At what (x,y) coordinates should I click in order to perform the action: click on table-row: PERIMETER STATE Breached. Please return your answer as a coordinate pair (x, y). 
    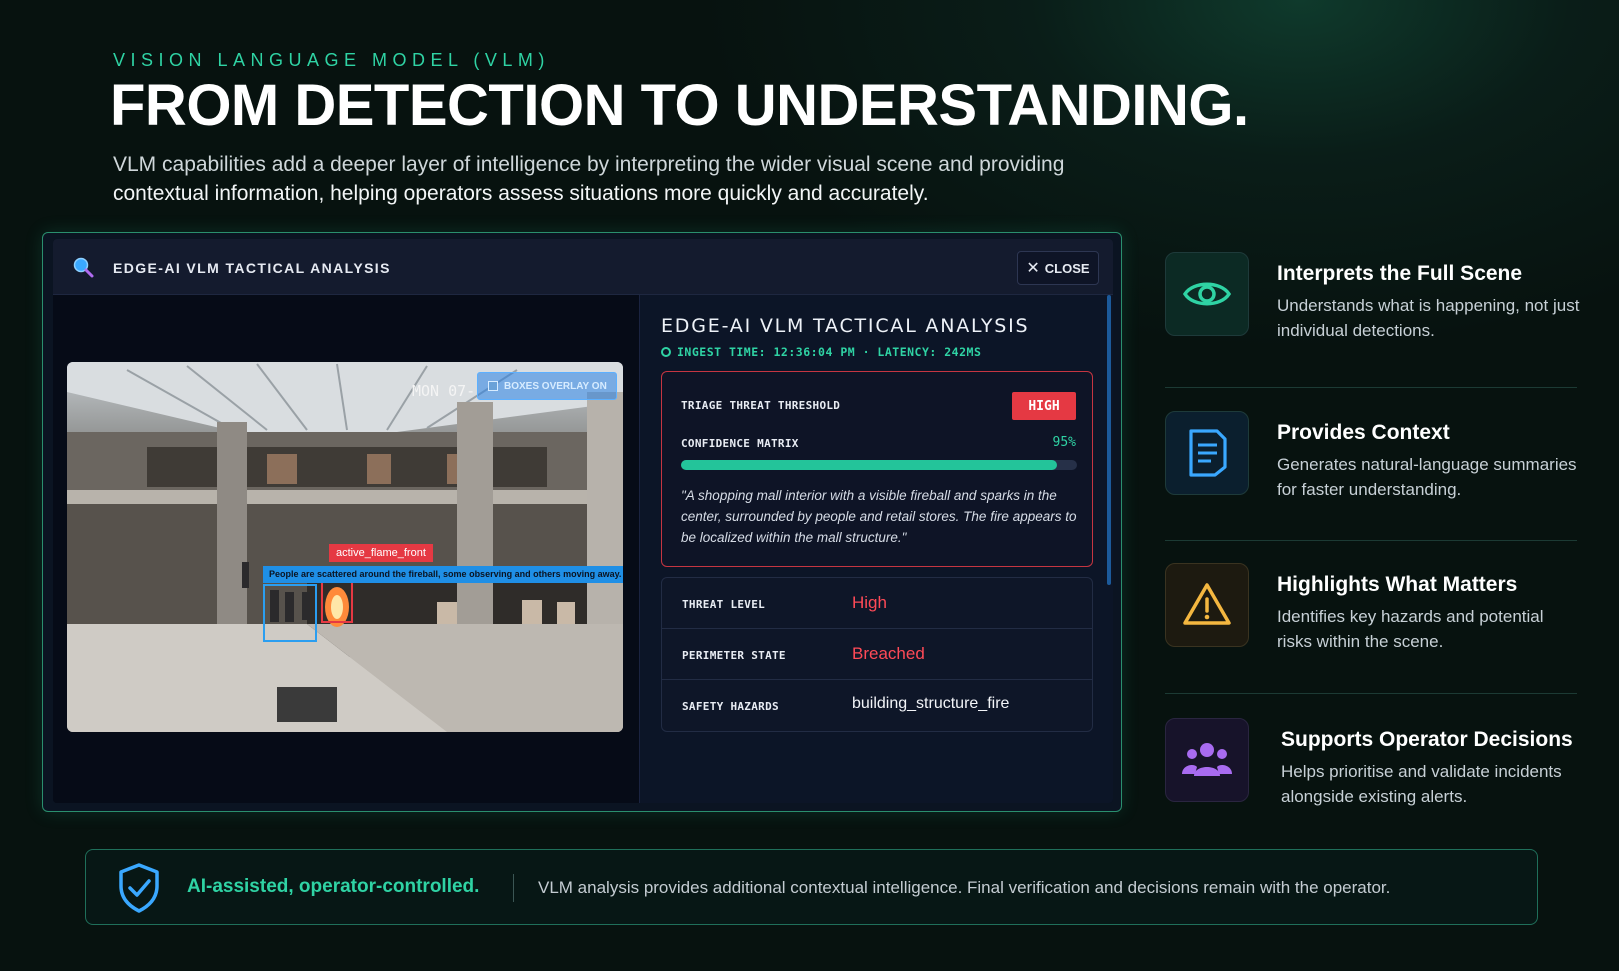
    Looking at the image, I should click on (877, 654).